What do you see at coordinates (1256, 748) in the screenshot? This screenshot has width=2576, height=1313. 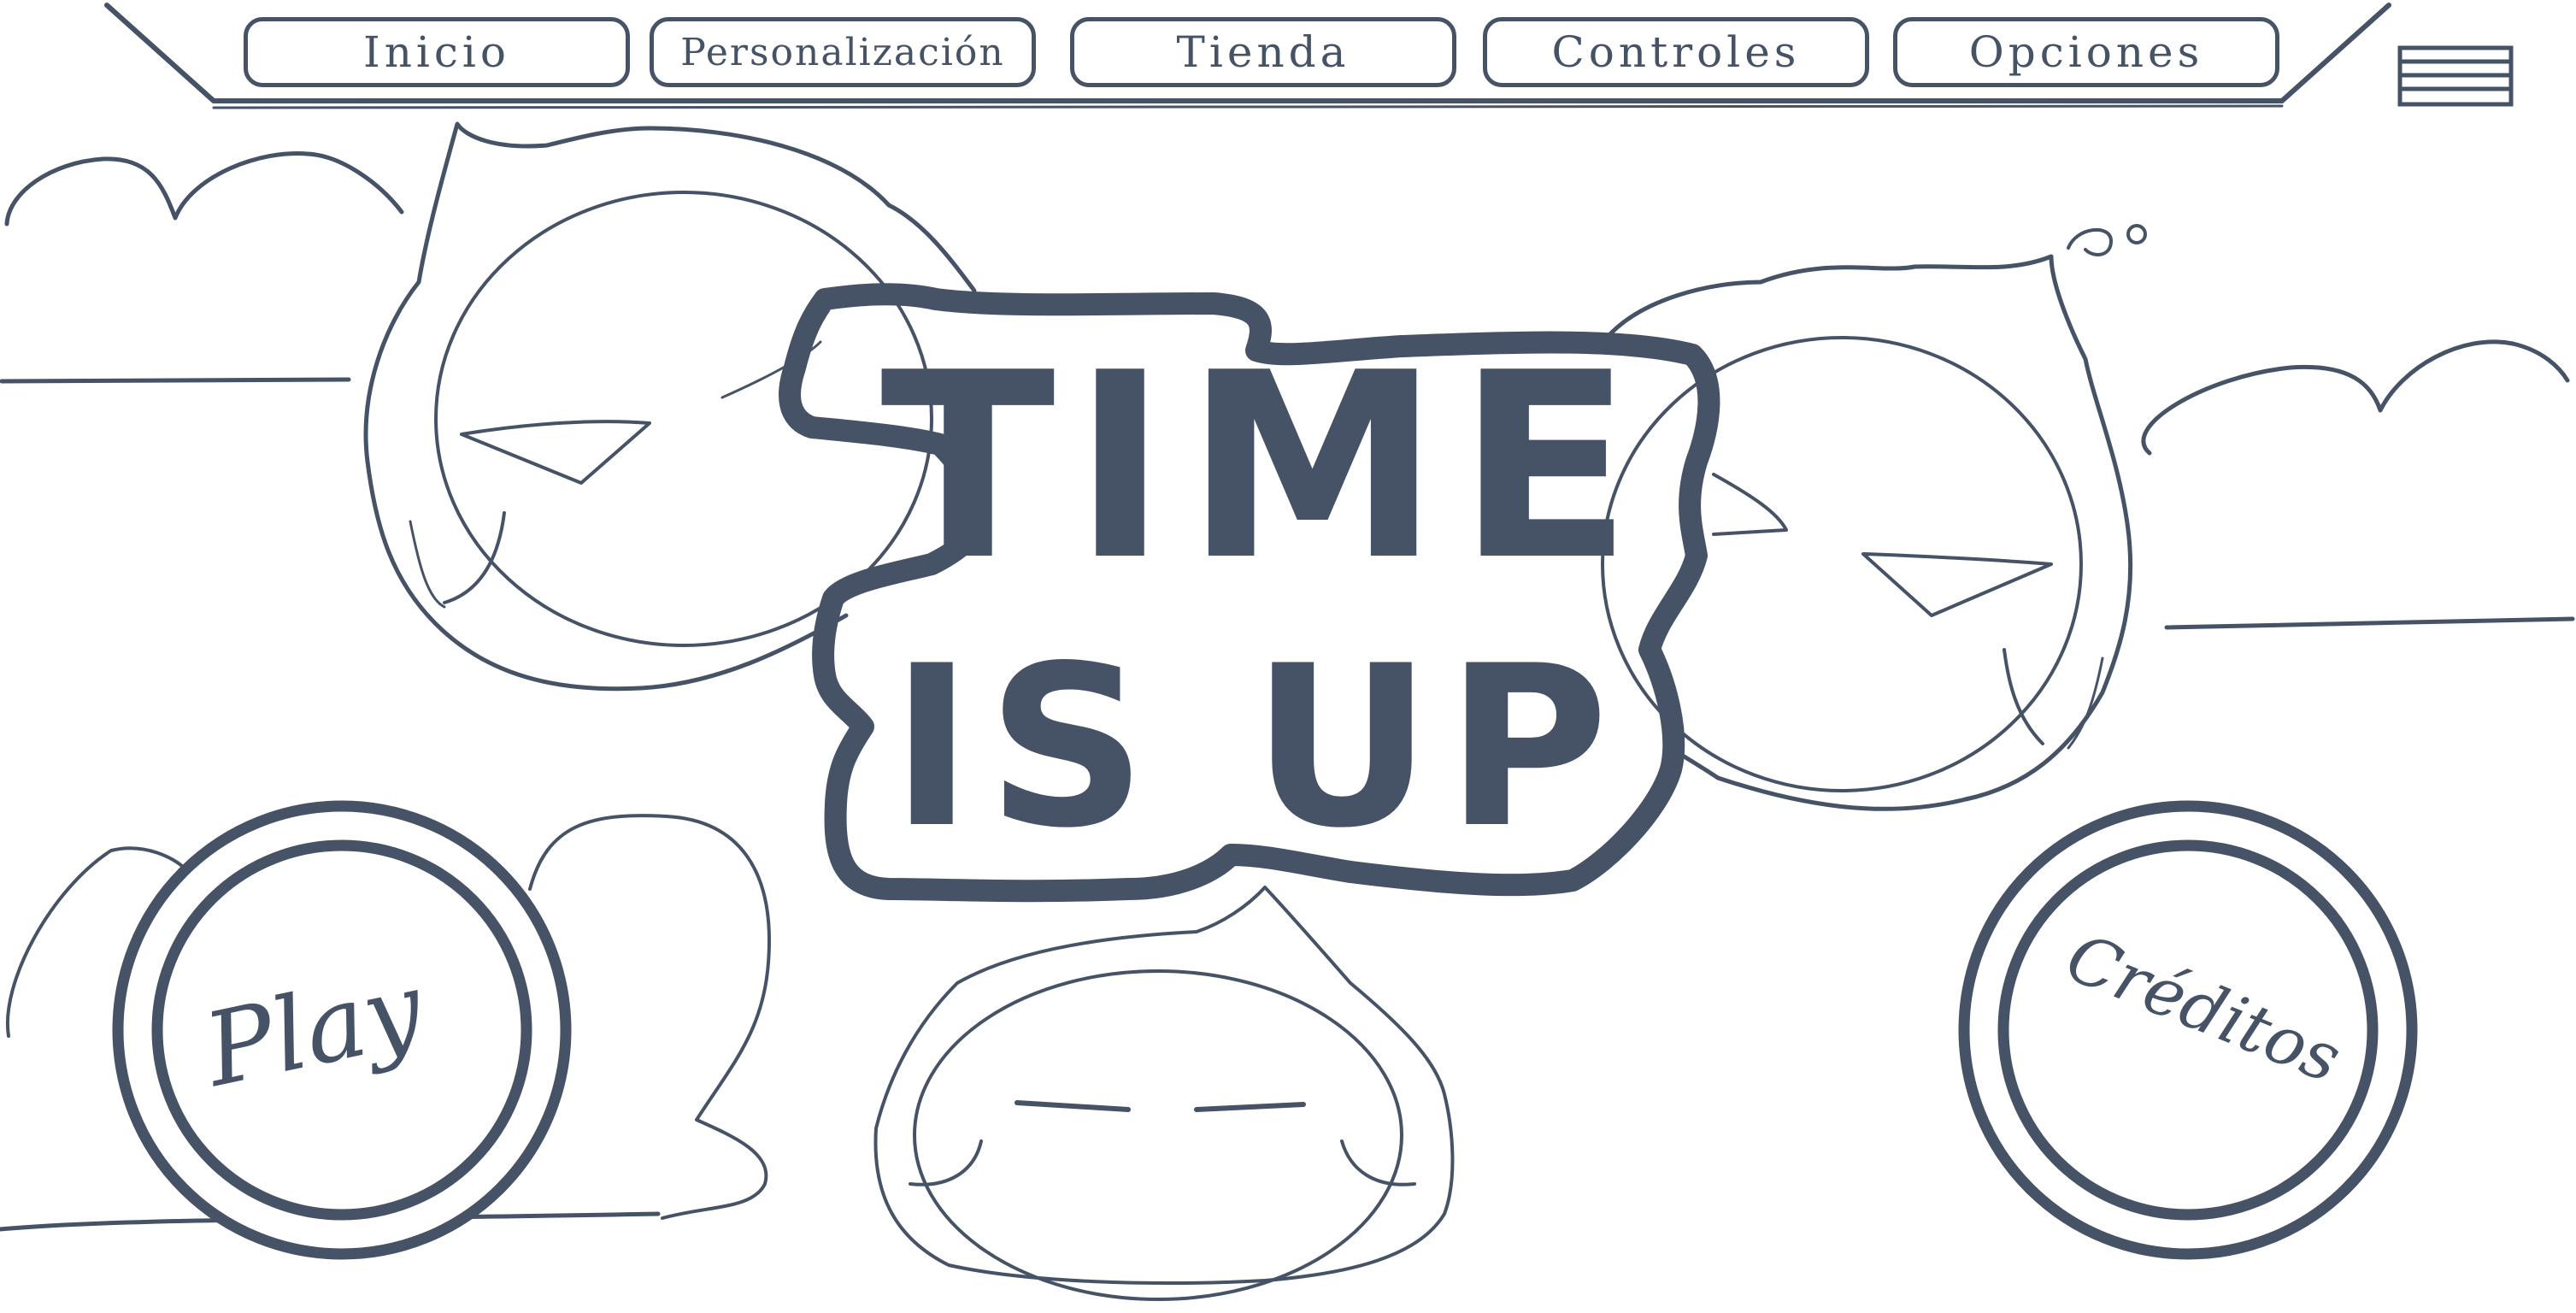 I see `title-line-2: IS UP` at bounding box center [1256, 748].